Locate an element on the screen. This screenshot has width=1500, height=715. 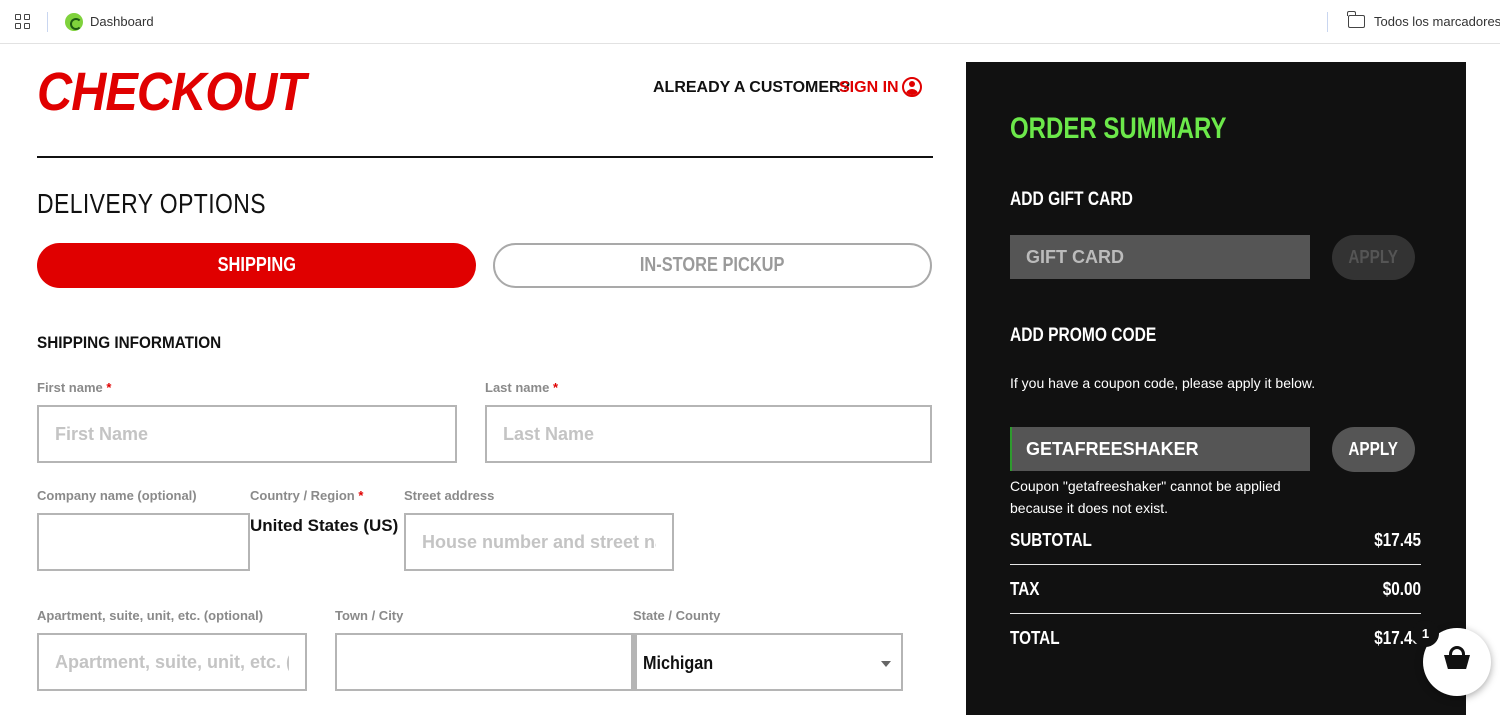
shipping-option-label: SHIPPING is located at coordinates (256, 265).